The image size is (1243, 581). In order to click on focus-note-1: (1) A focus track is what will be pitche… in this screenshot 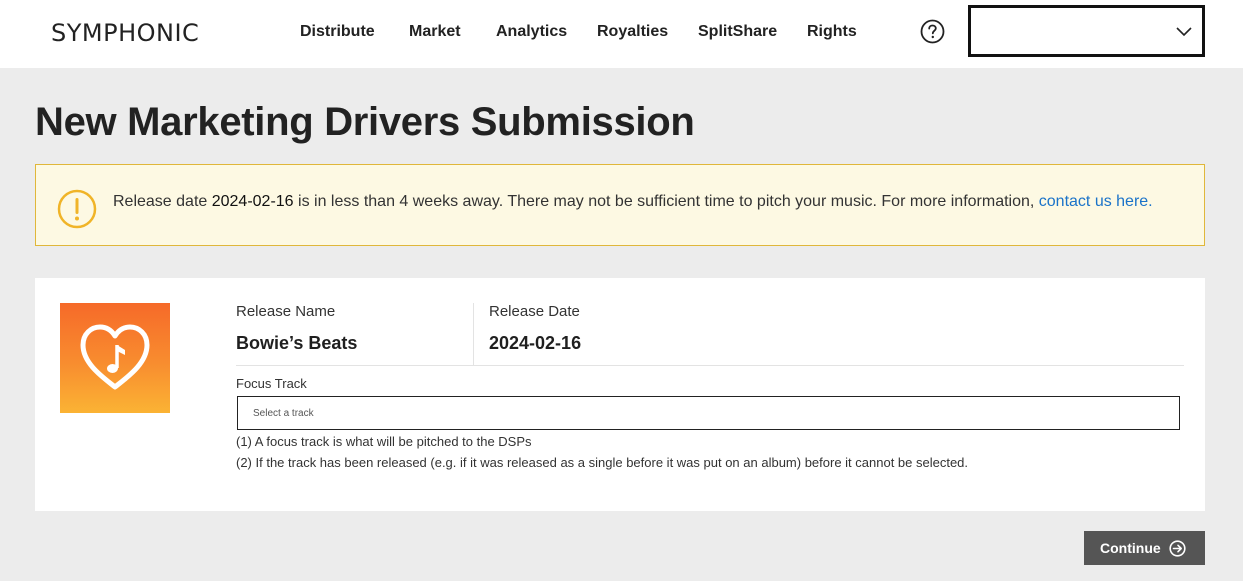, I will do `click(384, 441)`.